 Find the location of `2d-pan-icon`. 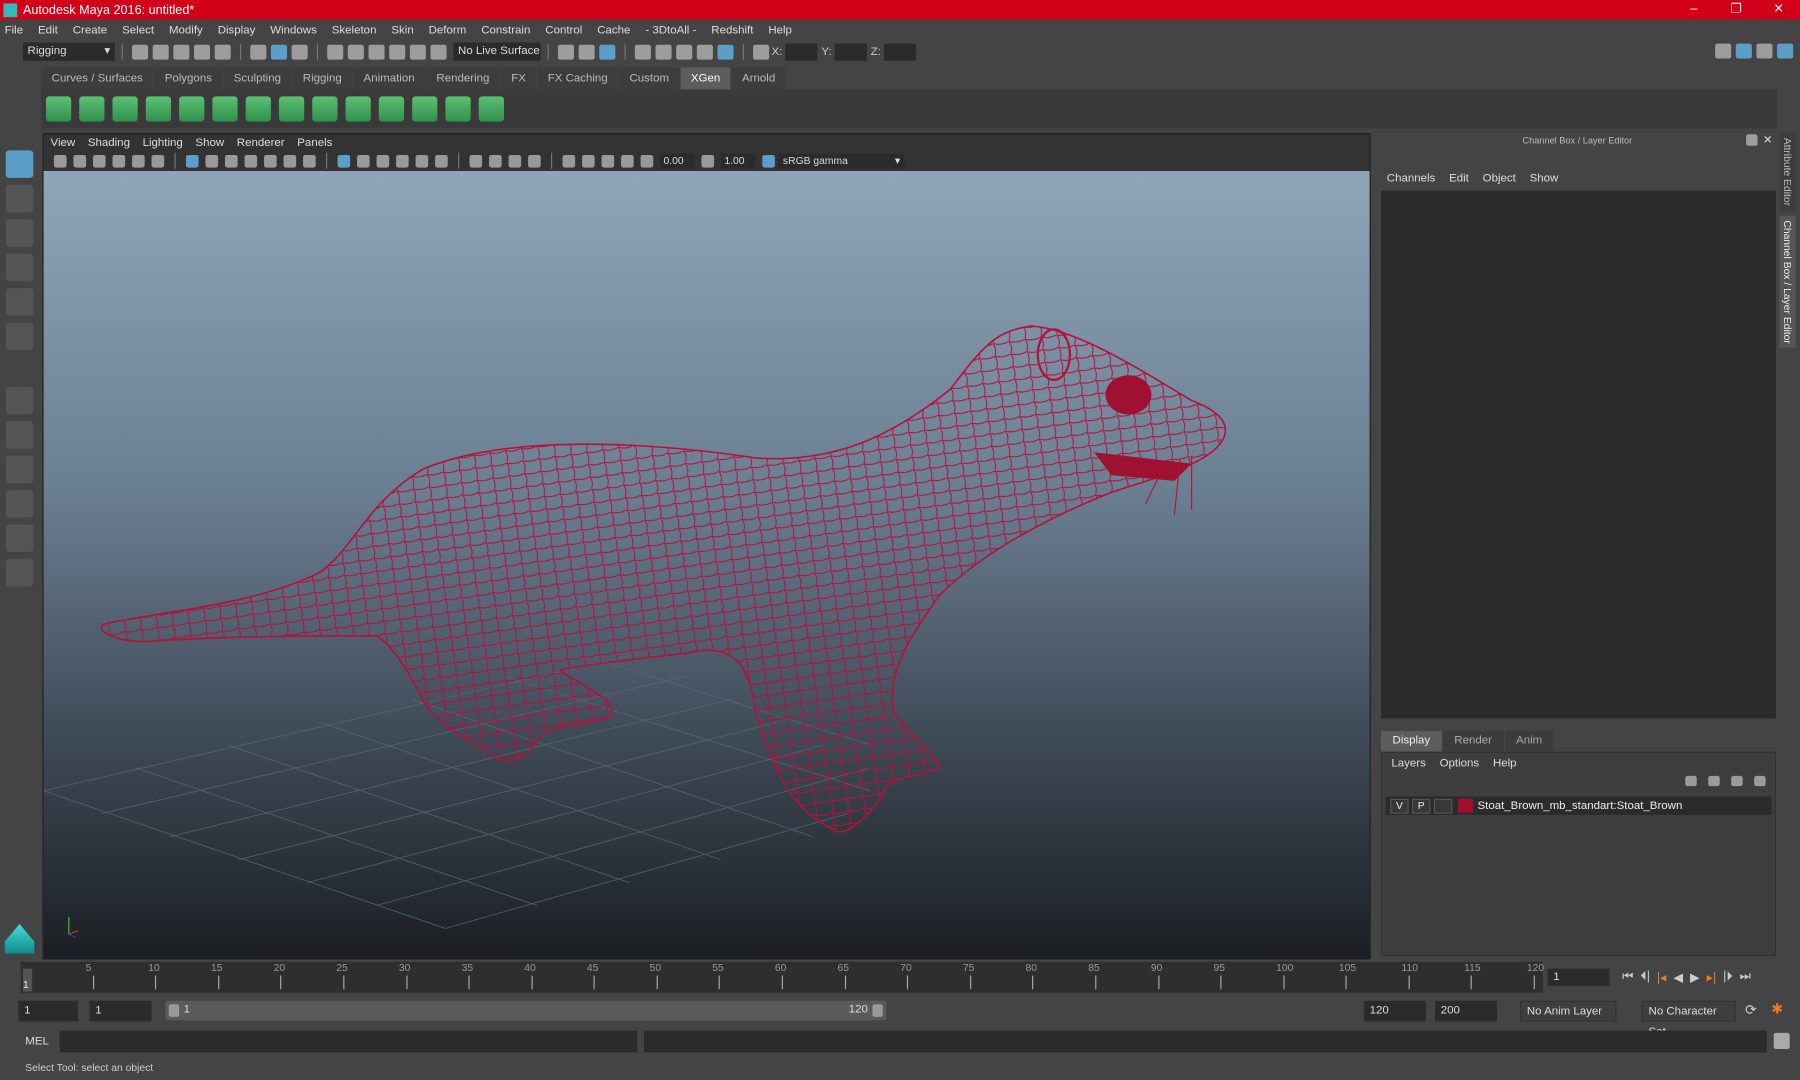

2d-pan-icon is located at coordinates (138, 160).